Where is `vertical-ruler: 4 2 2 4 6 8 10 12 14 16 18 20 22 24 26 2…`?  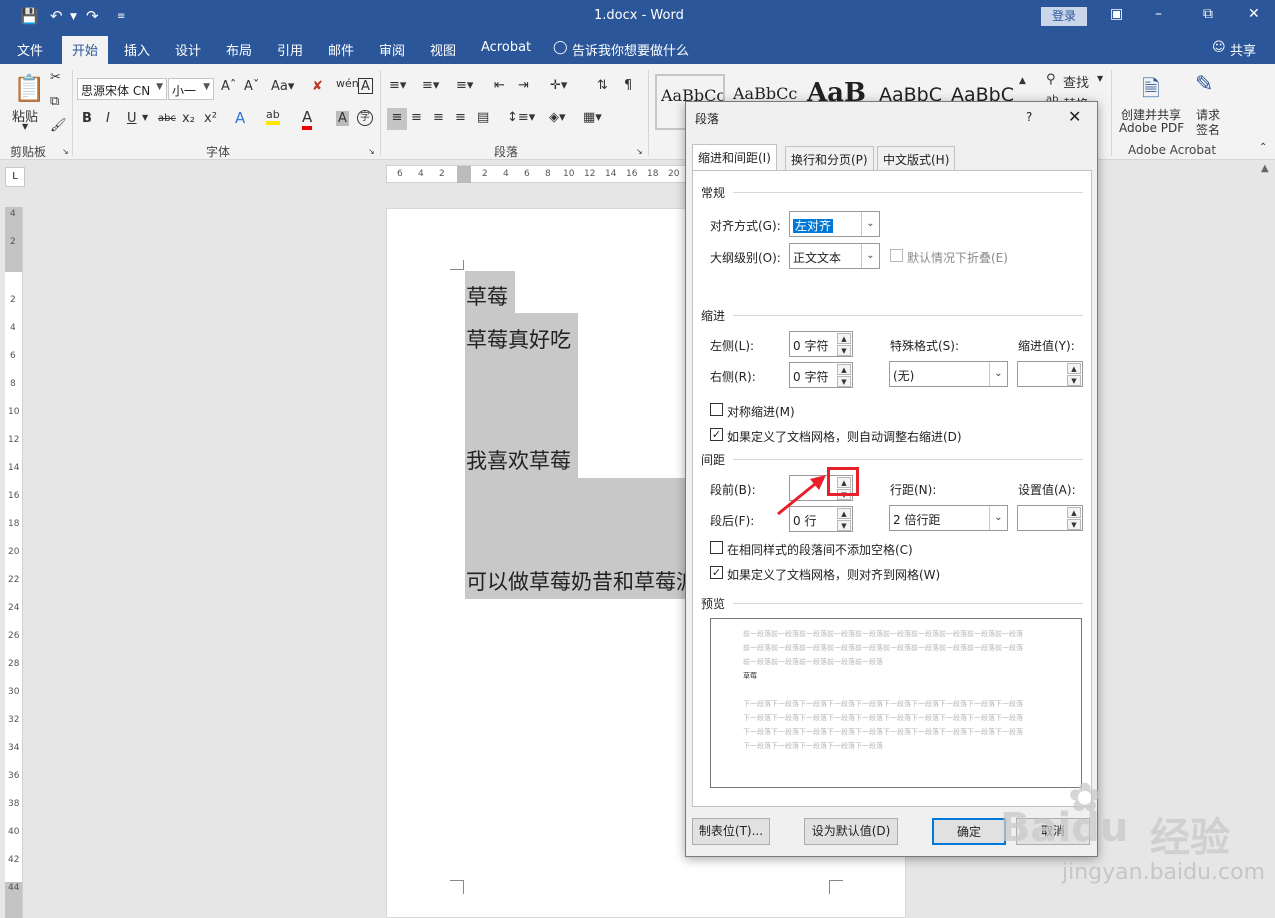
vertical-ruler: 4 2 2 4 6 8 10 12 14 16 18 20 22 24 26 2… is located at coordinates (14, 562).